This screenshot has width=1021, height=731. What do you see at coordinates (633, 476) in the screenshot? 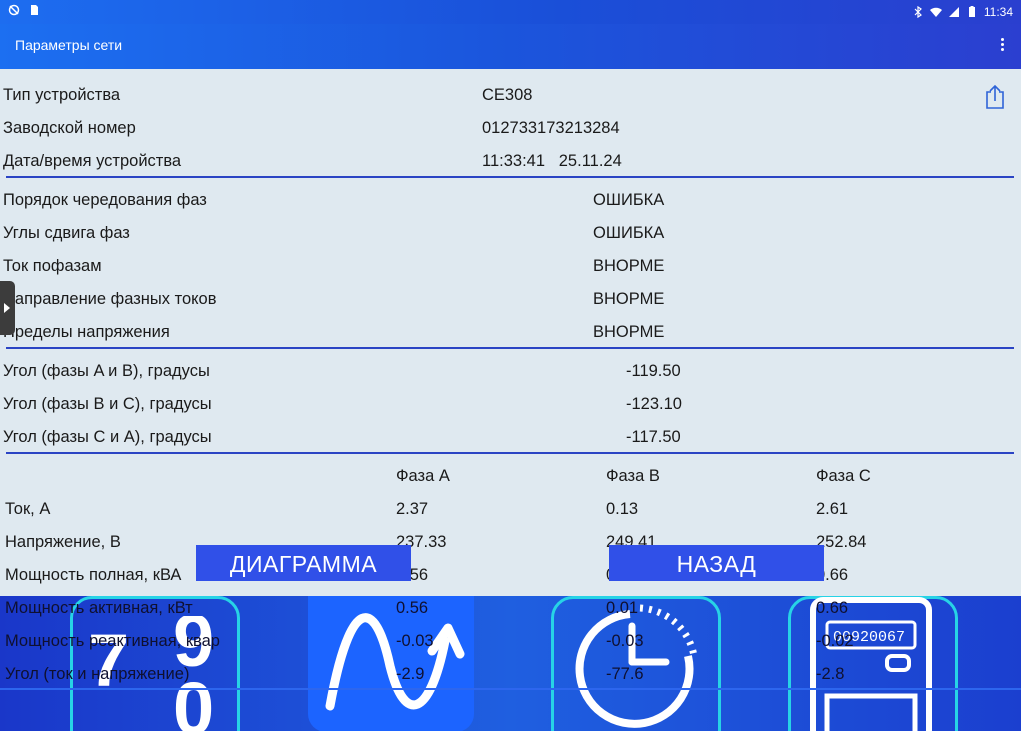
I see `column-header-phase-b: Фаза B` at bounding box center [633, 476].